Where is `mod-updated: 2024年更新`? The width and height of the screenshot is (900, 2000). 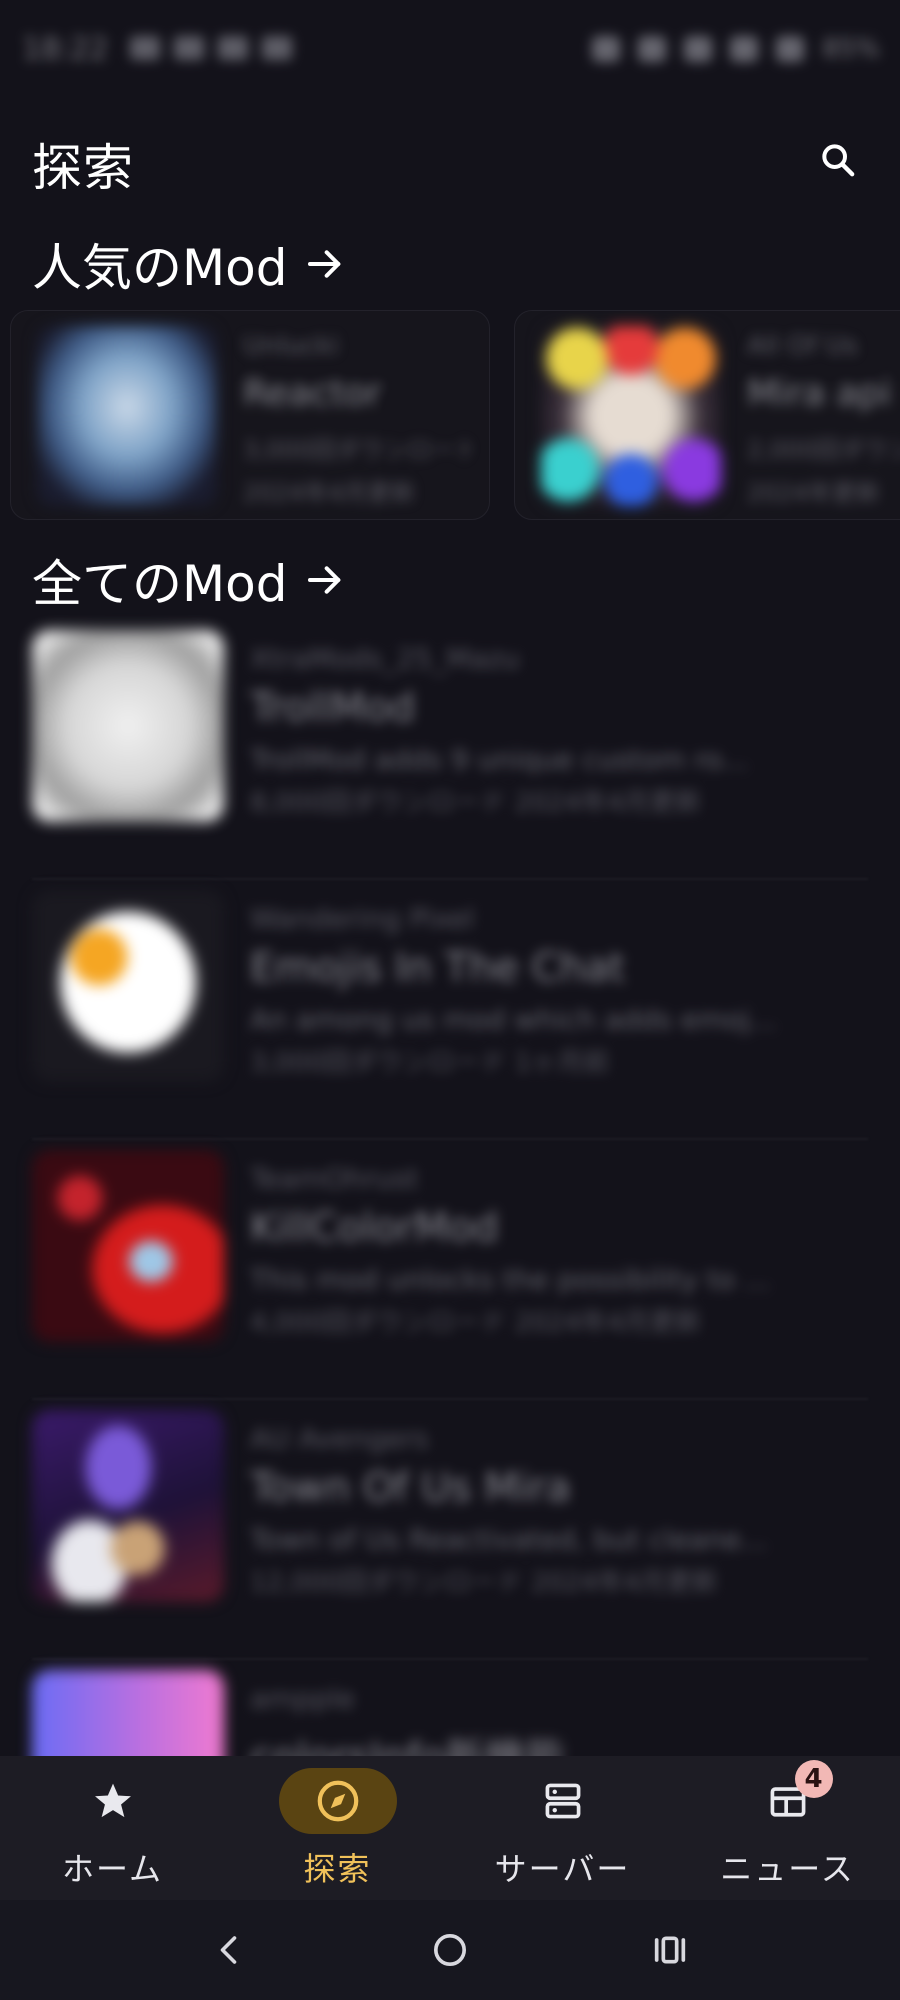
mod-updated: 2024年更新 is located at coordinates (814, 493).